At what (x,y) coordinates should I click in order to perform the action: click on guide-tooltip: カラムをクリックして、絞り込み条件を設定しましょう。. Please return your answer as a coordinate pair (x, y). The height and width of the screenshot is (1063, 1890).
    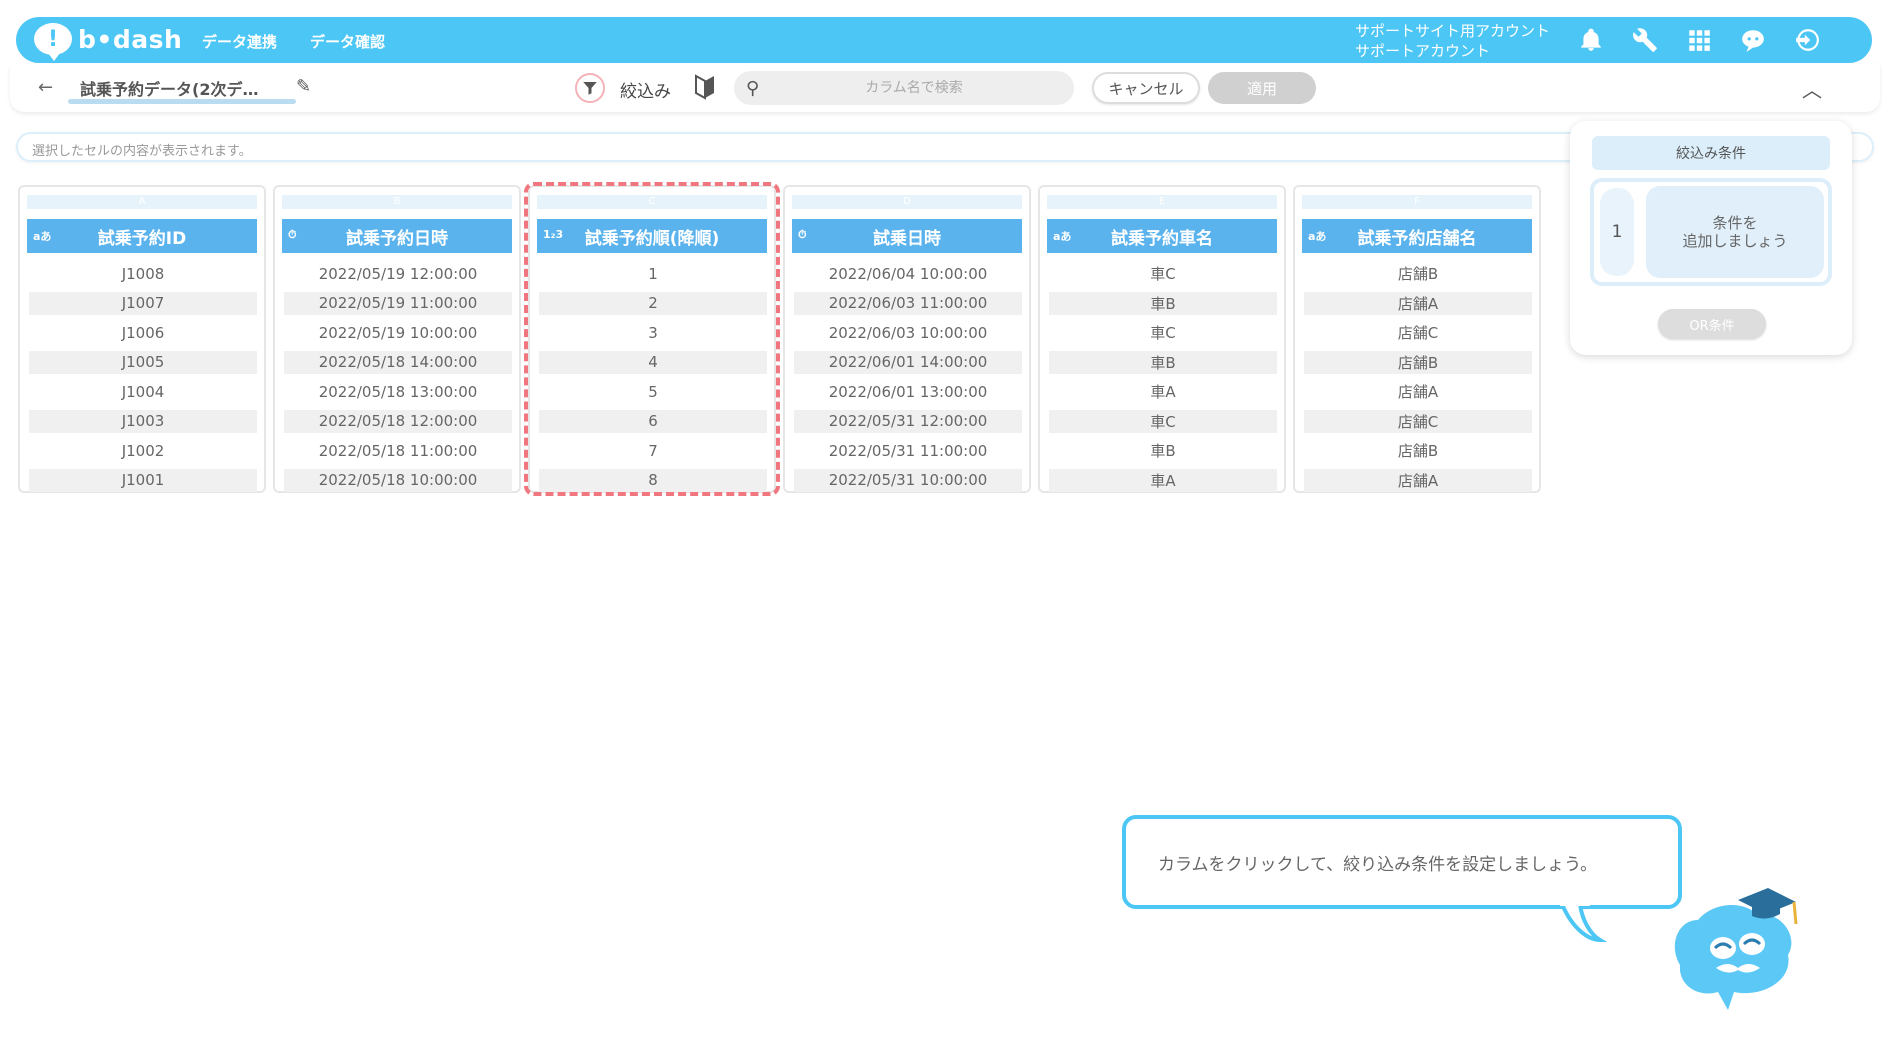
    Looking at the image, I should click on (1402, 862).